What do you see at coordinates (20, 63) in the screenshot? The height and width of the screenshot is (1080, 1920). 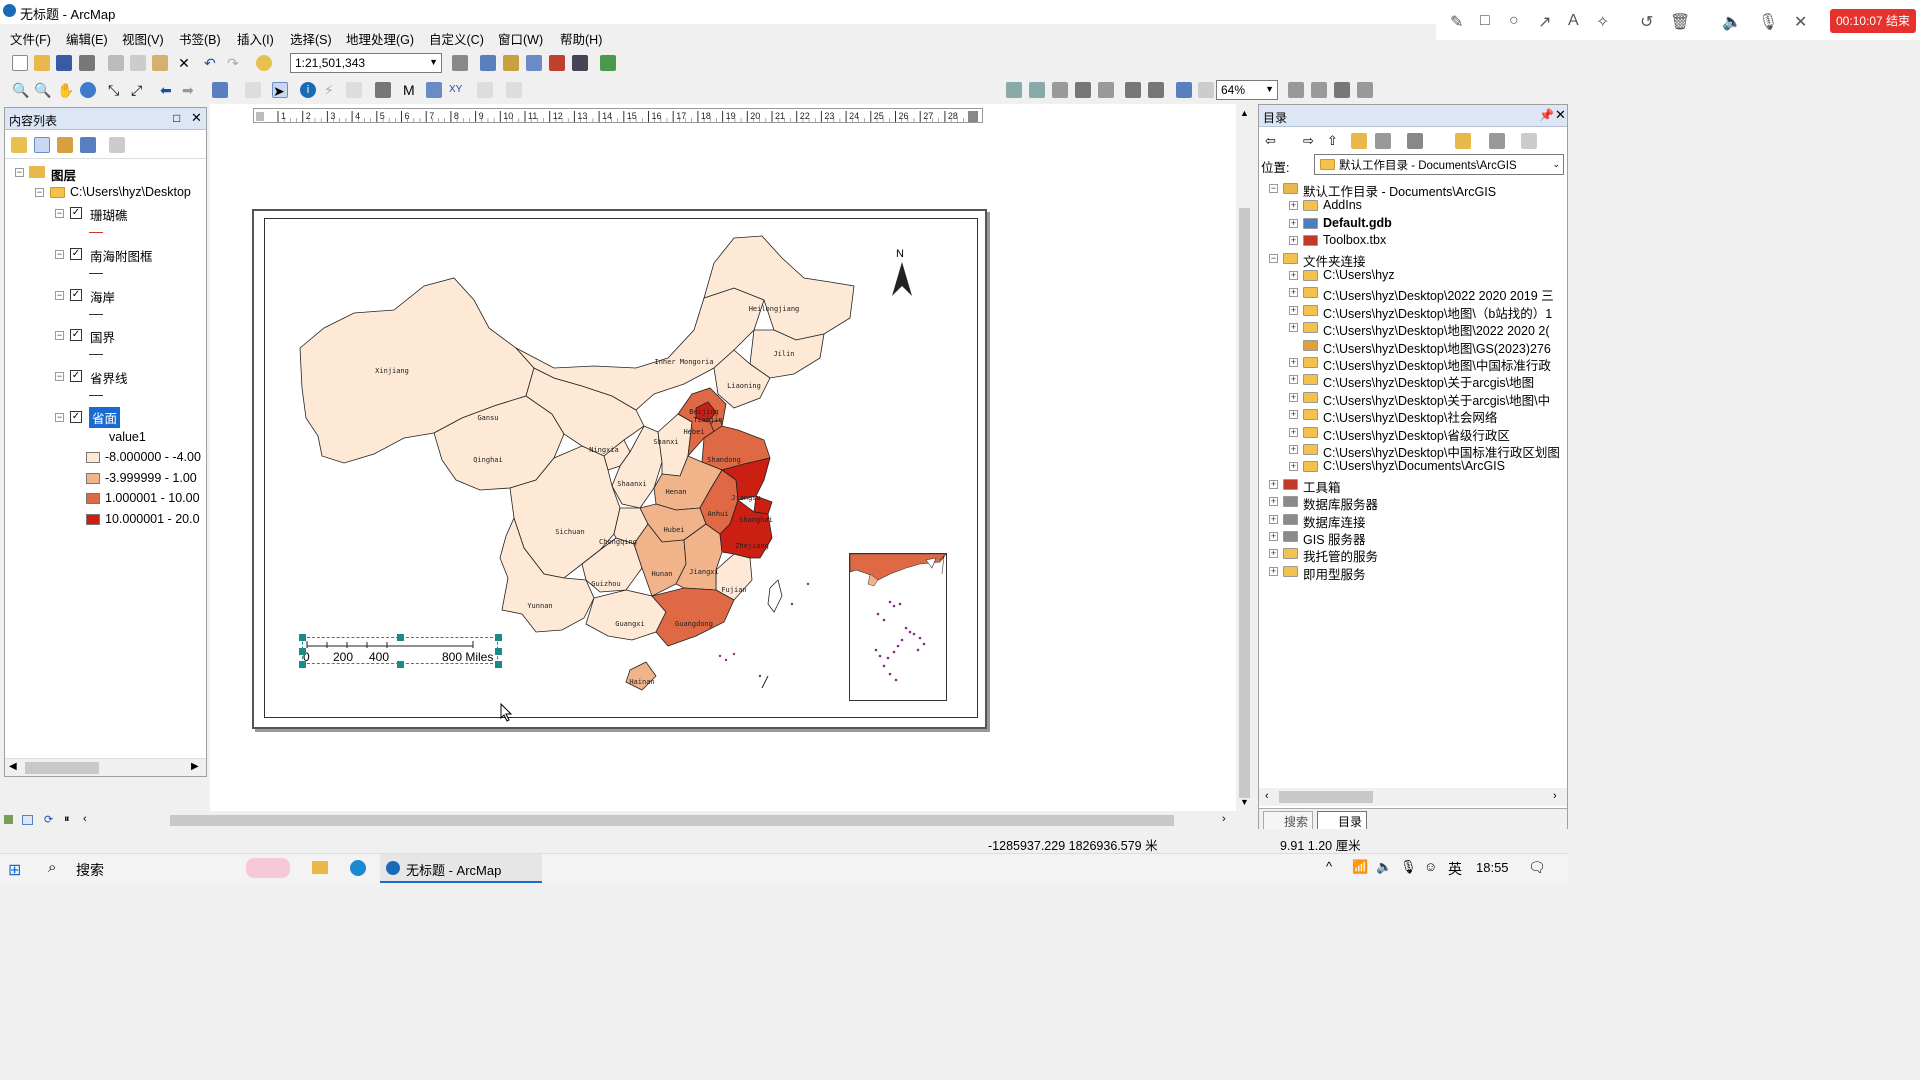 I see `new-document-icon` at bounding box center [20, 63].